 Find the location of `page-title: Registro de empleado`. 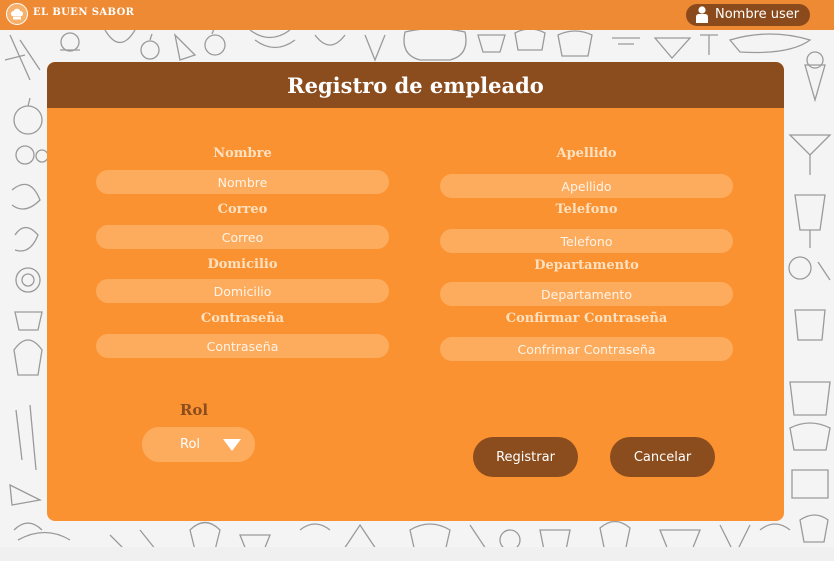

page-title: Registro de empleado is located at coordinates (415, 85).